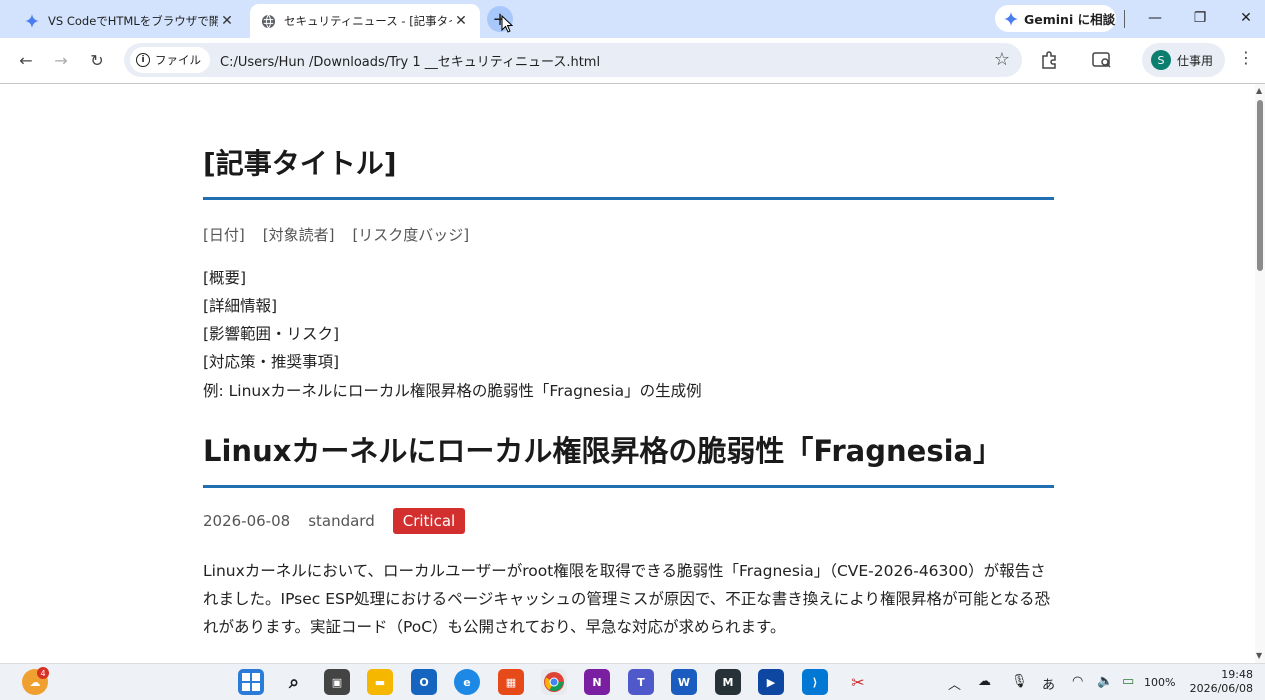  I want to click on site-info-chip: i ファイル, so click(170, 60).